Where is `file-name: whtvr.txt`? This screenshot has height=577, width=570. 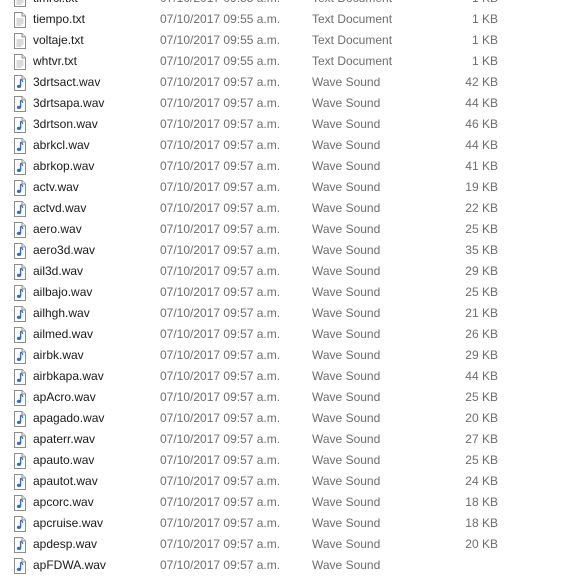 file-name: whtvr.txt is located at coordinates (55, 61).